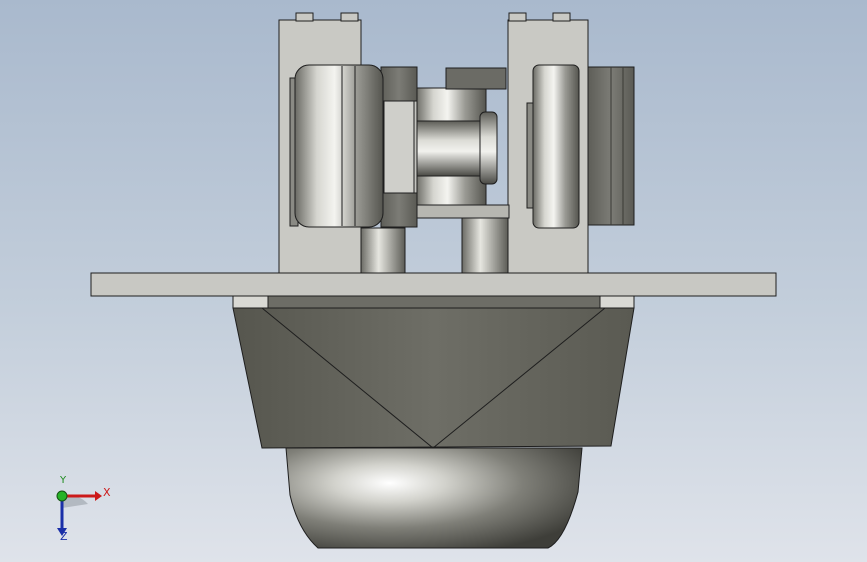  Describe the element at coordinates (433, 372) in the screenshot. I see `tapered-housing` at that location.